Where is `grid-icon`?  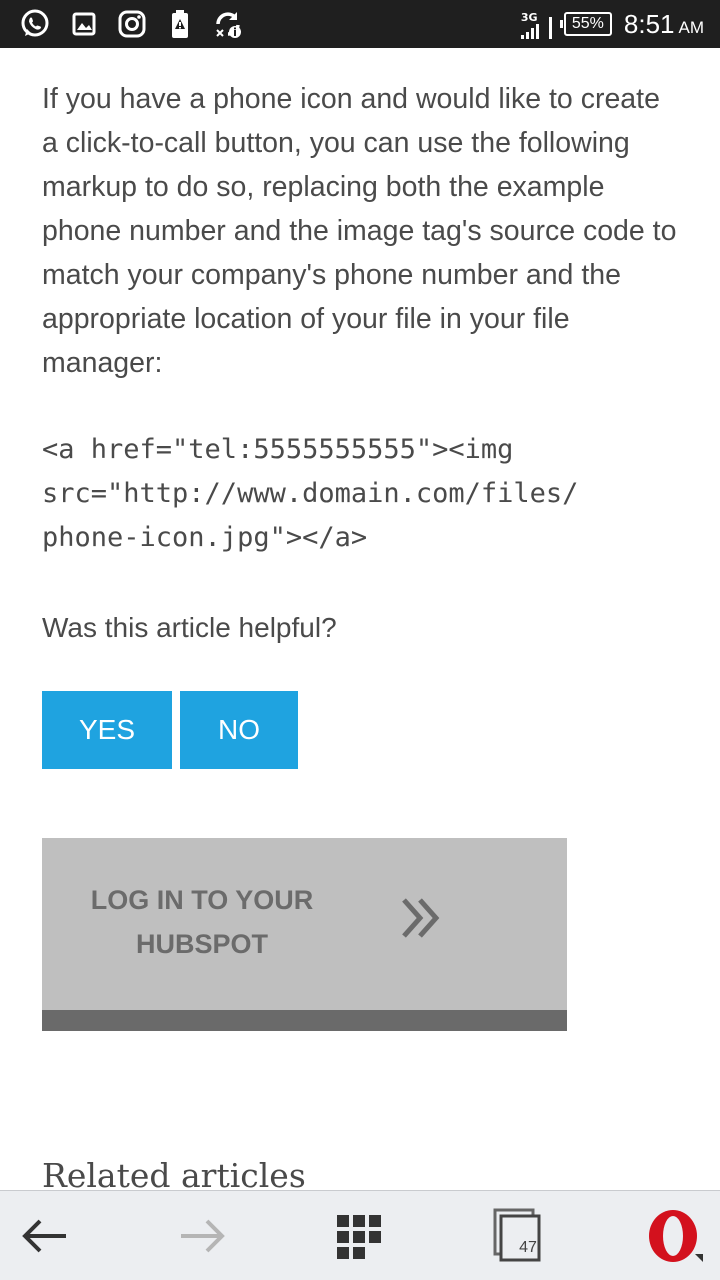
grid-icon is located at coordinates (359, 1237).